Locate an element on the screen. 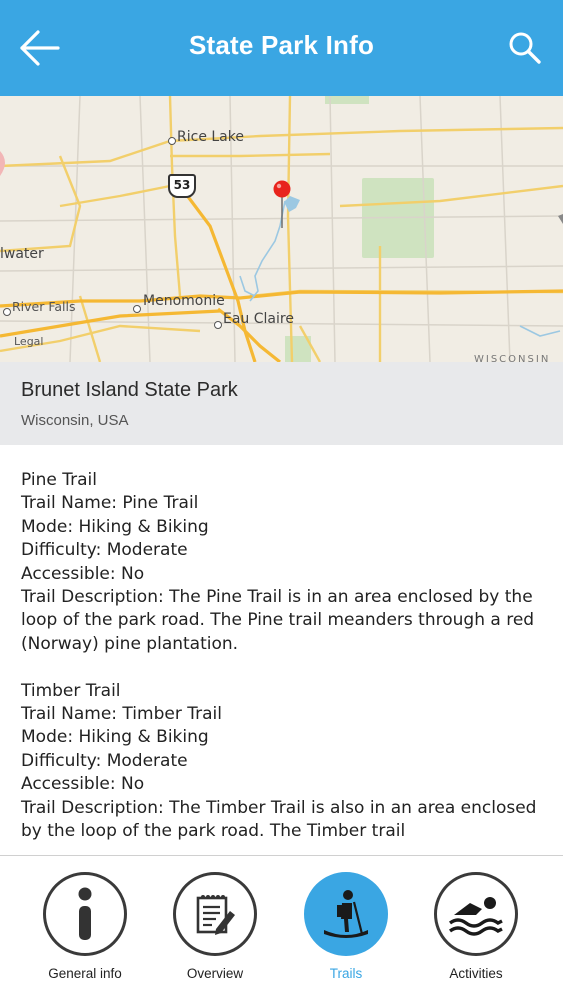 This screenshot has width=563, height=1000. tab-label: Overview is located at coordinates (215, 973).